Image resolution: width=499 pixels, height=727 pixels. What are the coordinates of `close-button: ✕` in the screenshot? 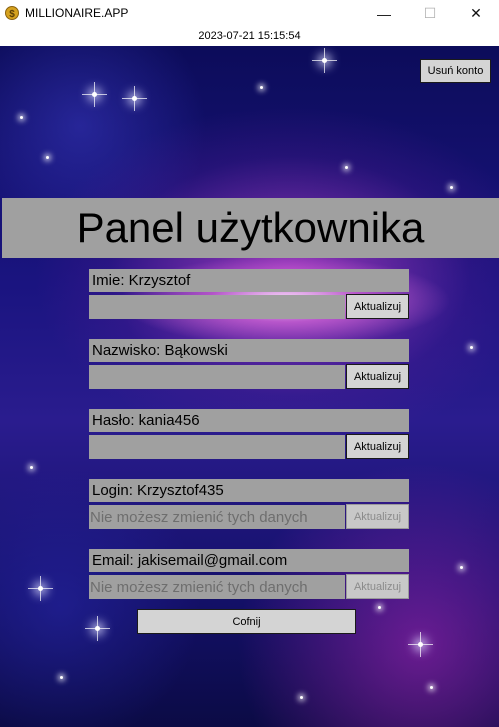 It's located at (476, 13).